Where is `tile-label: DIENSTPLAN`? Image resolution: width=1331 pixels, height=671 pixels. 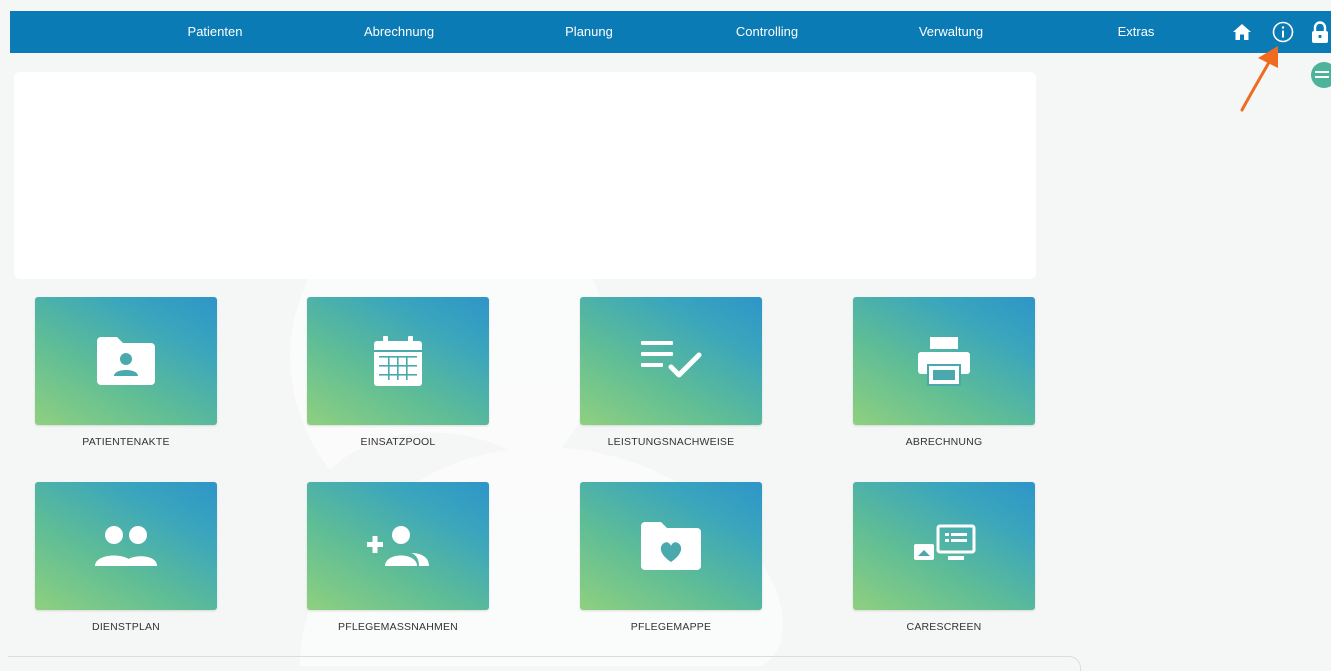 tile-label: DIENSTPLAN is located at coordinates (126, 627).